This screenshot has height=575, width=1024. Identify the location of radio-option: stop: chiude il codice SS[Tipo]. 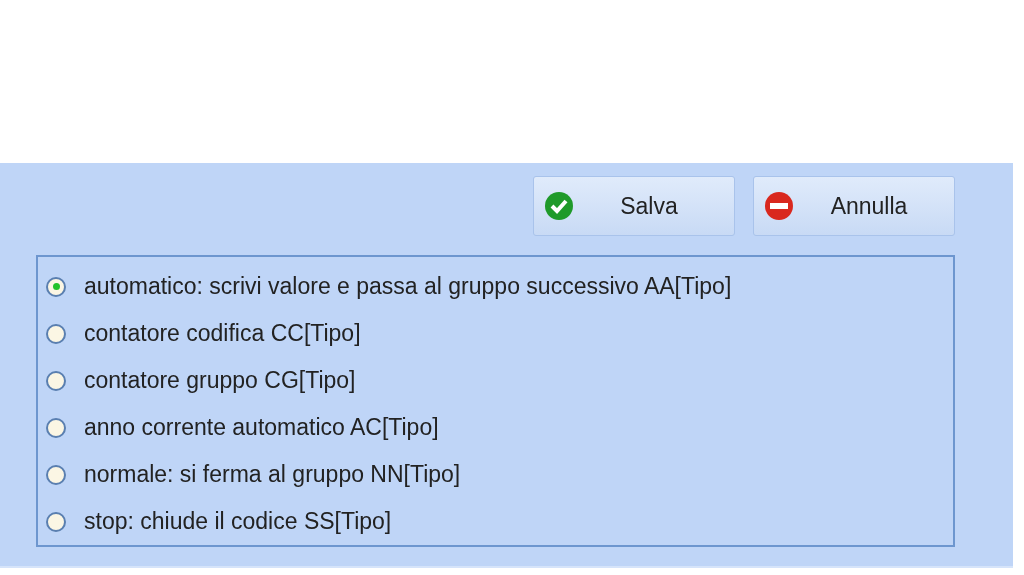
(499, 521).